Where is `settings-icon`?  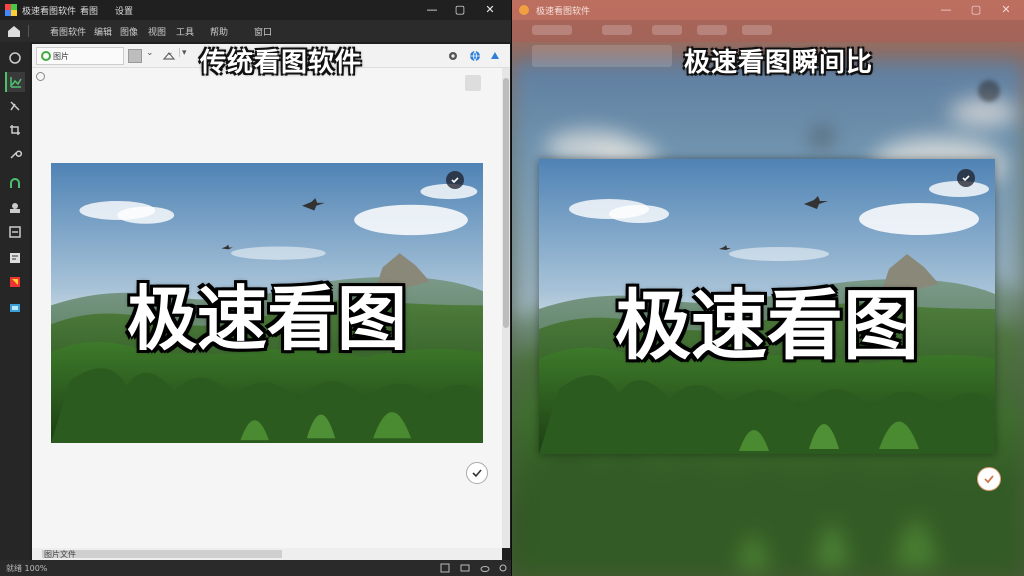 settings-icon is located at coordinates (503, 568).